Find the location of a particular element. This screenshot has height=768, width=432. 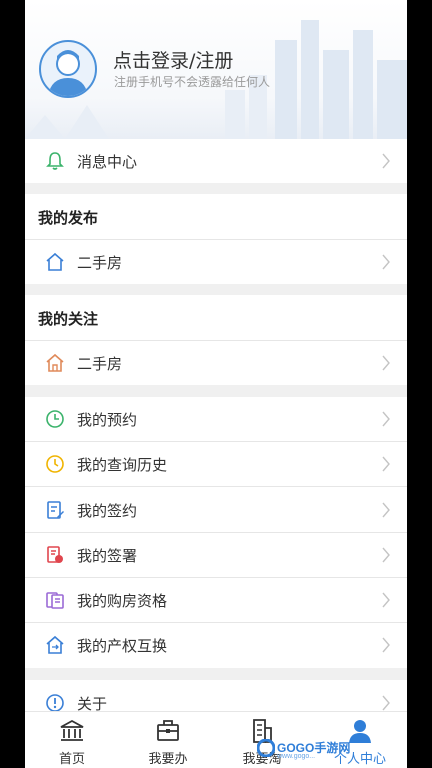

follow-second-hand-label: 二手房 is located at coordinates (100, 364).